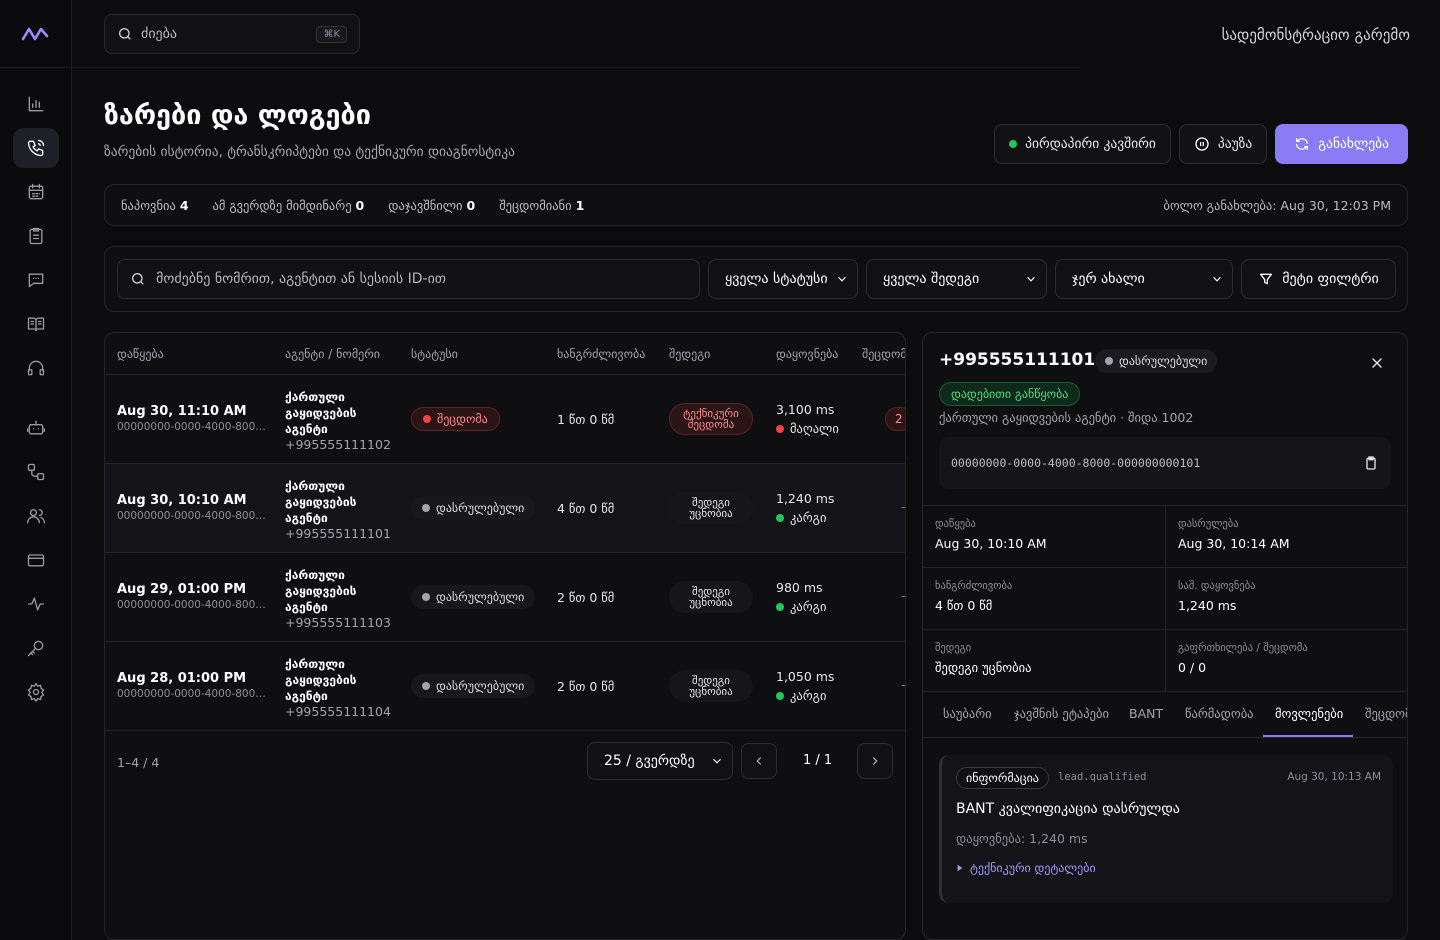 The height and width of the screenshot is (940, 1440). I want to click on live-connection-label: პირდაპირი კავშირი, so click(1090, 144).